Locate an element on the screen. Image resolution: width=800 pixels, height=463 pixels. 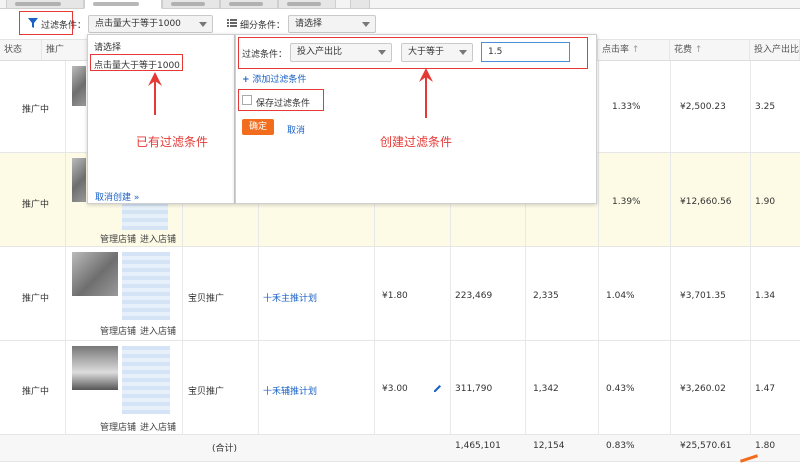
save-filter-label: 保存过滤条件 is located at coordinates (283, 104).